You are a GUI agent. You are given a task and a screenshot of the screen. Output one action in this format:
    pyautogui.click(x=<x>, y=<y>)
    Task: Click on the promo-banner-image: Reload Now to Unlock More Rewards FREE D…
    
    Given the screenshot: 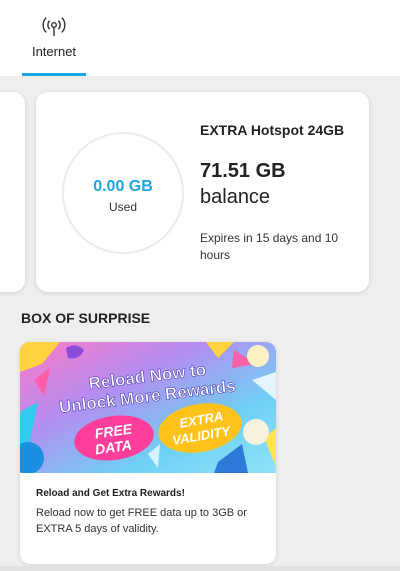 What is the action you would take?
    pyautogui.click(x=148, y=407)
    